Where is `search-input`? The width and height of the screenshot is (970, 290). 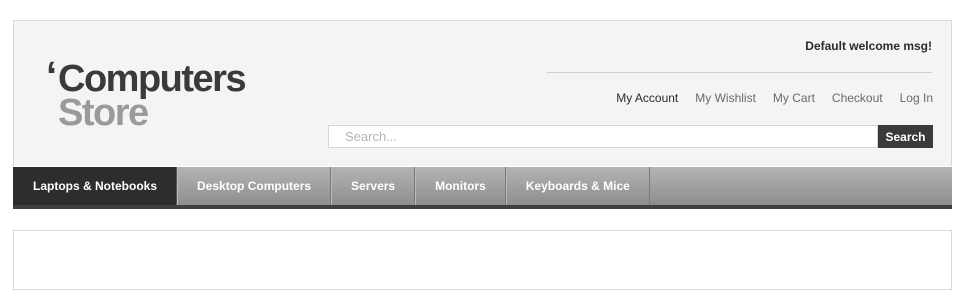 search-input is located at coordinates (603, 136).